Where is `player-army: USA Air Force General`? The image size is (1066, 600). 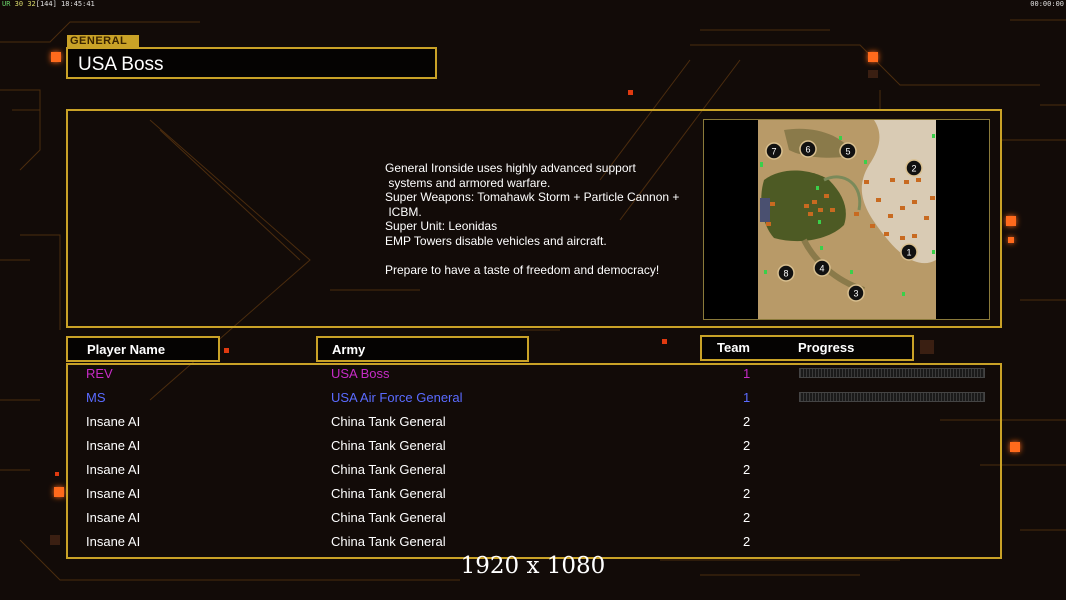
player-army: USA Air Force General is located at coordinates (397, 397).